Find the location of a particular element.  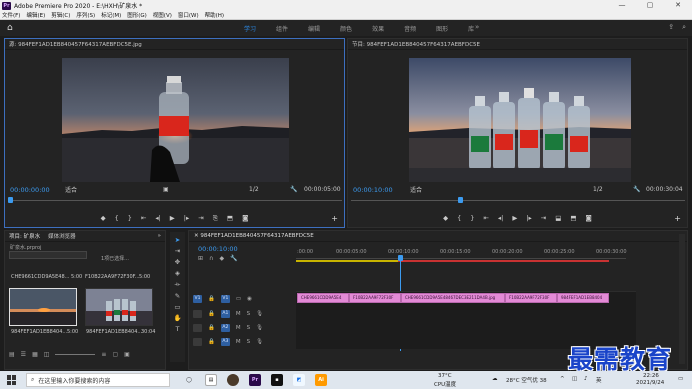

program-timecode: 00:00:10:00 is located at coordinates (373, 190).